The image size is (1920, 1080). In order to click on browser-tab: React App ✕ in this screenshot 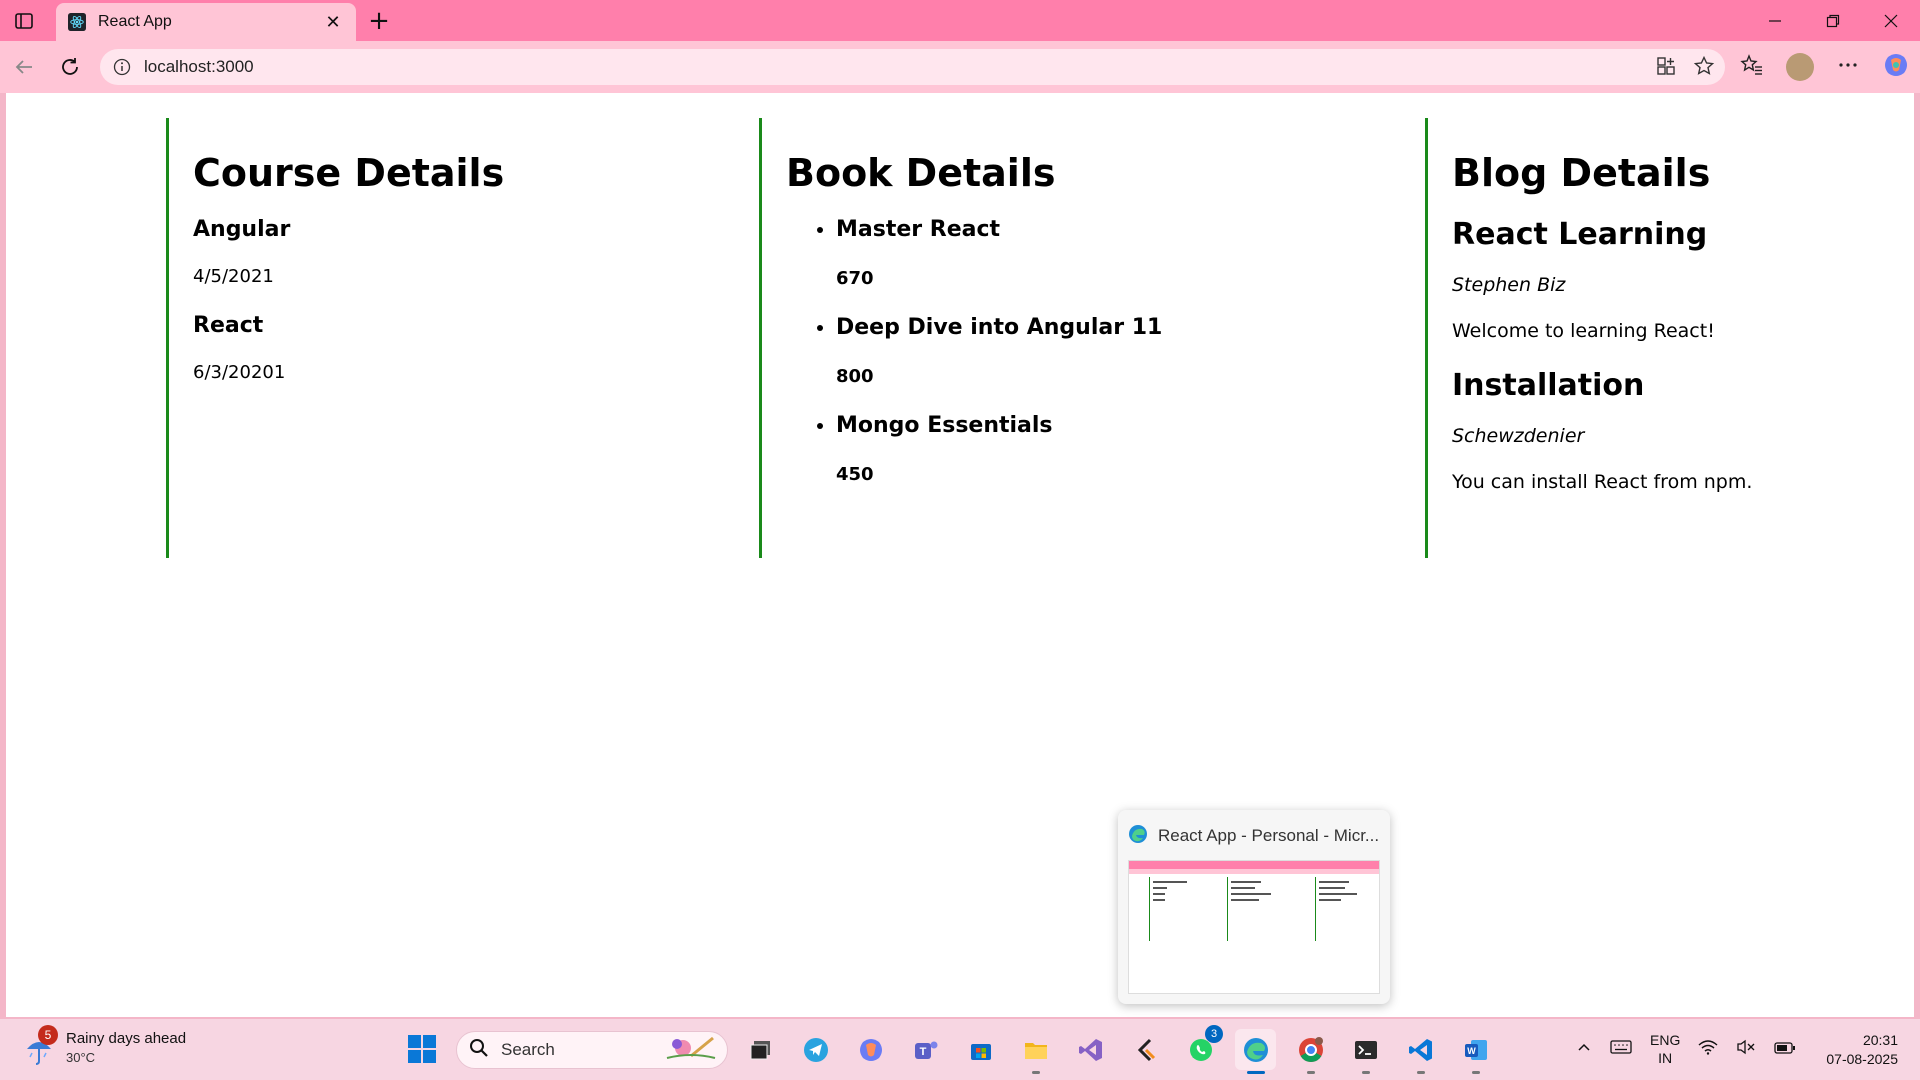, I will do `click(206, 22)`.